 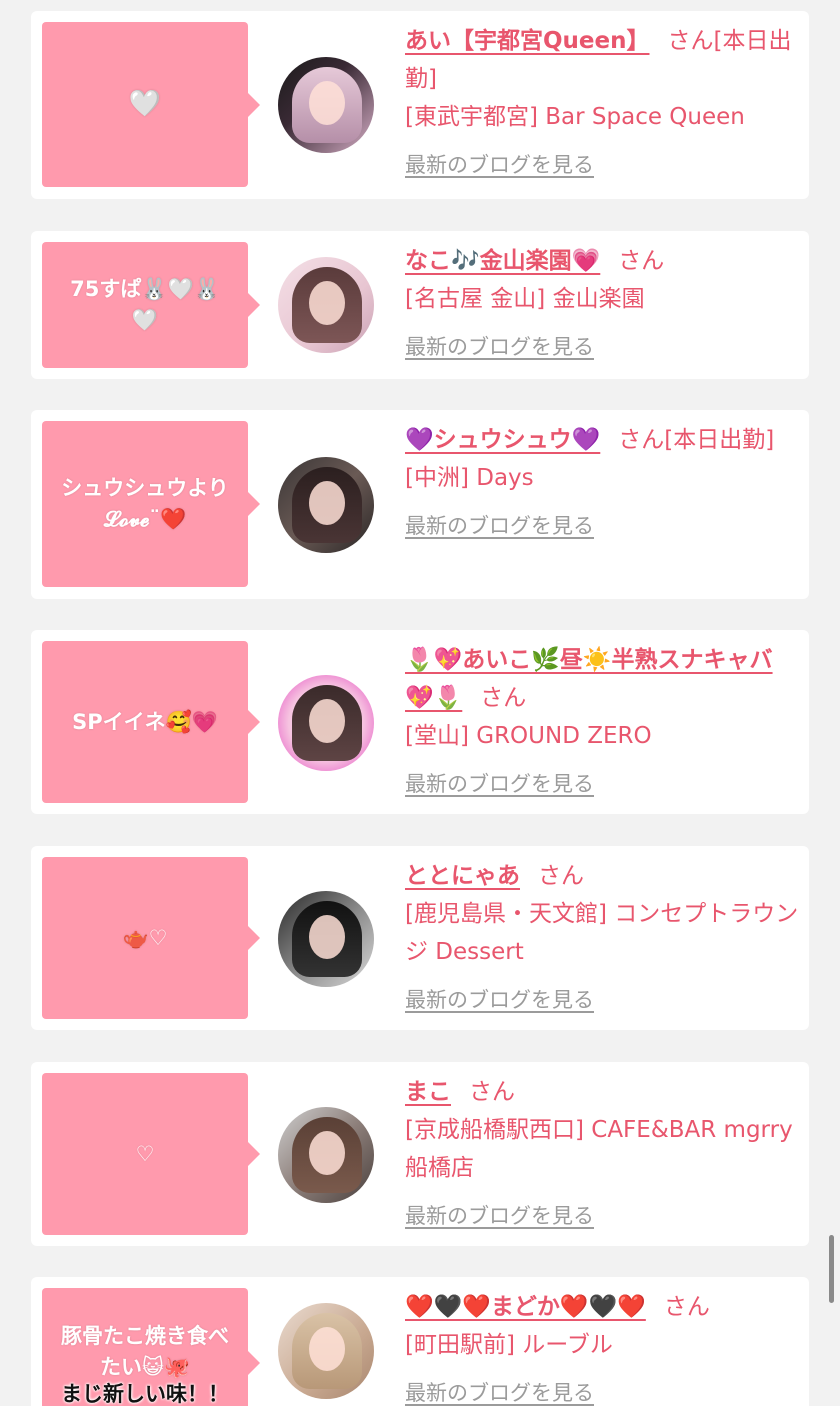 What do you see at coordinates (145, 304) in the screenshot?
I see `message-text: 75すぱ🐰🤍🐰 🤍` at bounding box center [145, 304].